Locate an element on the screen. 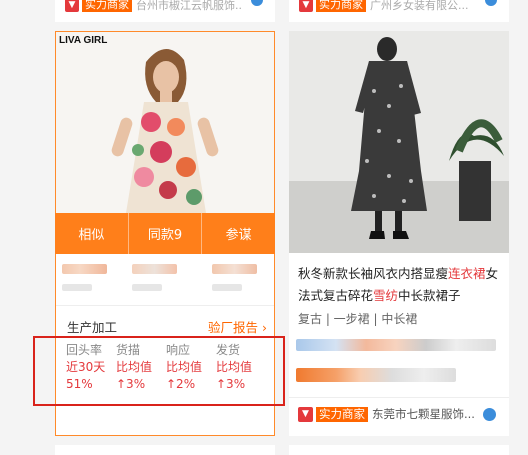  product-title-line2: 法式复古碎花雪纺中长款裙子 is located at coordinates (400, 296).